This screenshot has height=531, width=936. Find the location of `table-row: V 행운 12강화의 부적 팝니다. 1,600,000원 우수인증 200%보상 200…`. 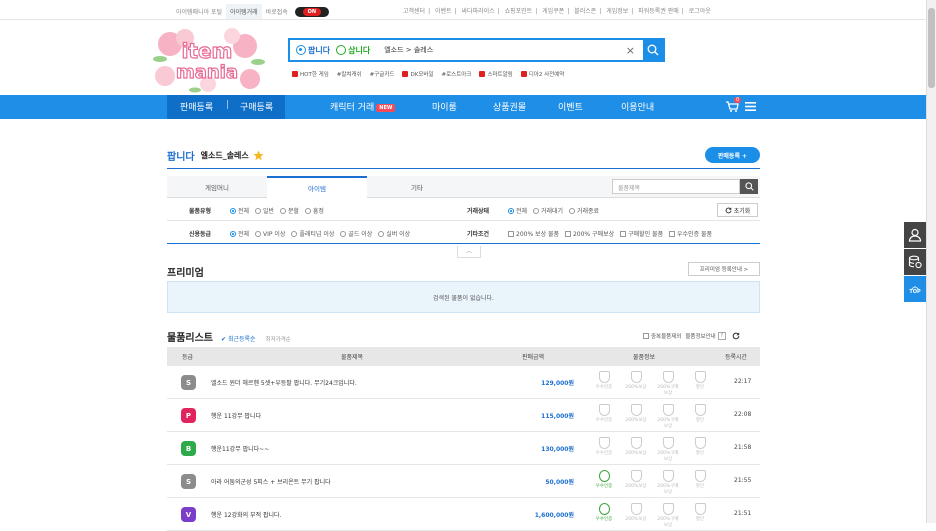

table-row: V 행운 12강화의 부적 팝니다. 1,600,000원 우수인증 200%보상 200… is located at coordinates (463, 514).